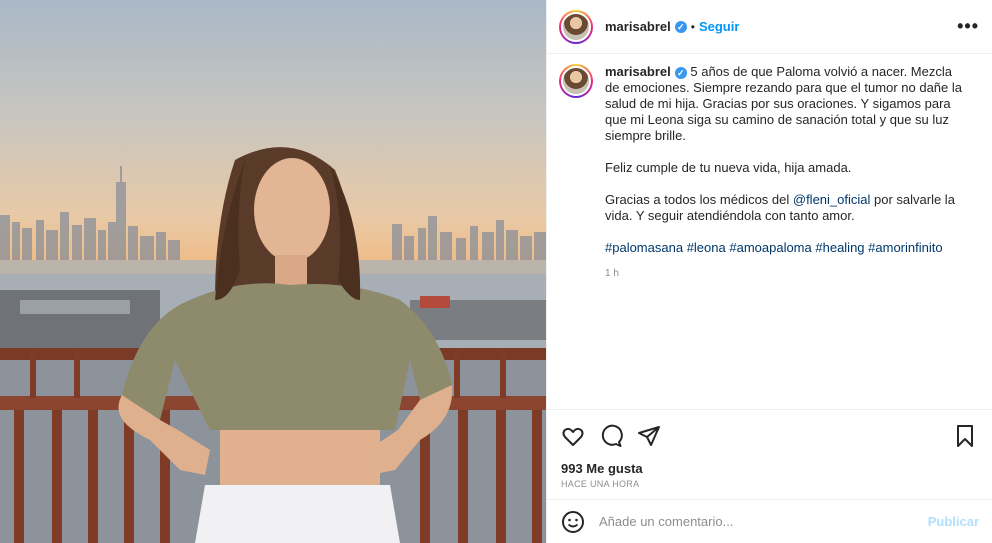 The width and height of the screenshot is (992, 543). I want to click on publish-button: Publicar, so click(953, 521).